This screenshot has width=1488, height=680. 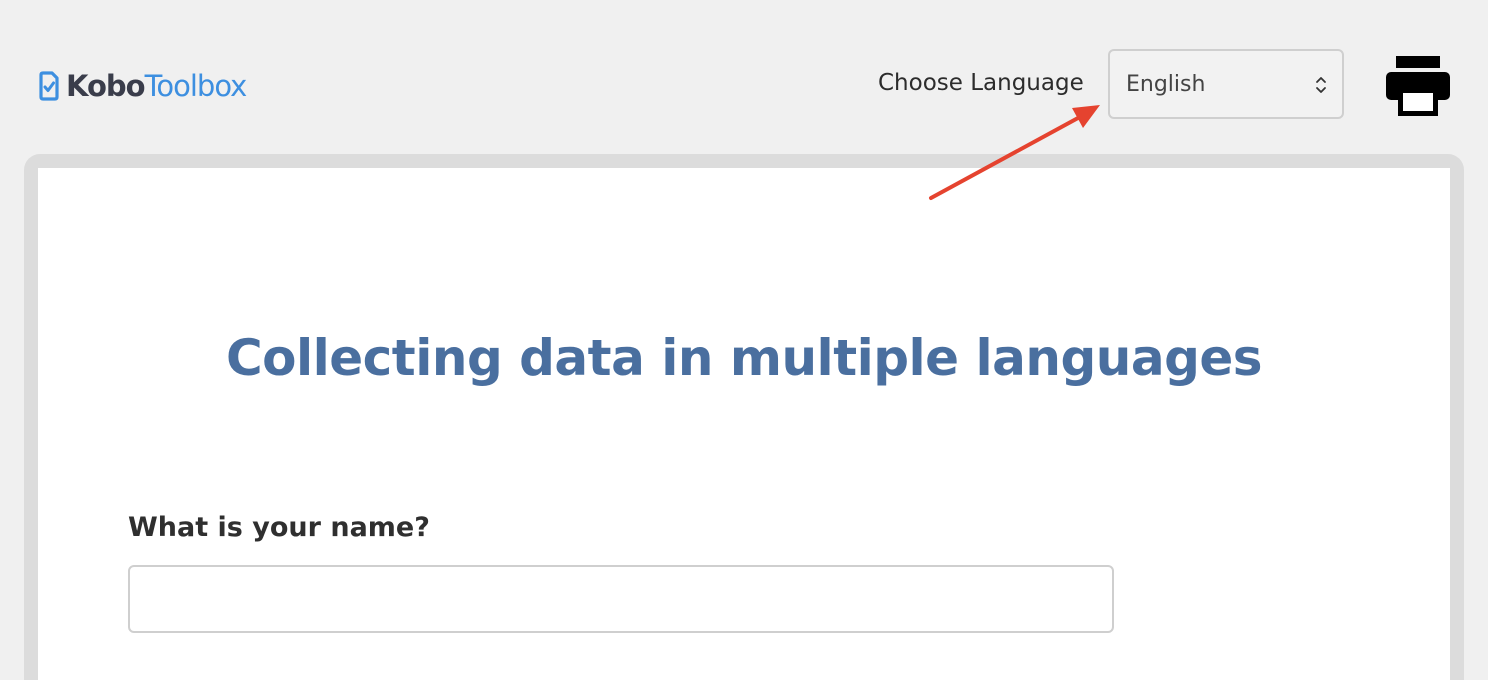 What do you see at coordinates (621, 599) in the screenshot?
I see `name-input` at bounding box center [621, 599].